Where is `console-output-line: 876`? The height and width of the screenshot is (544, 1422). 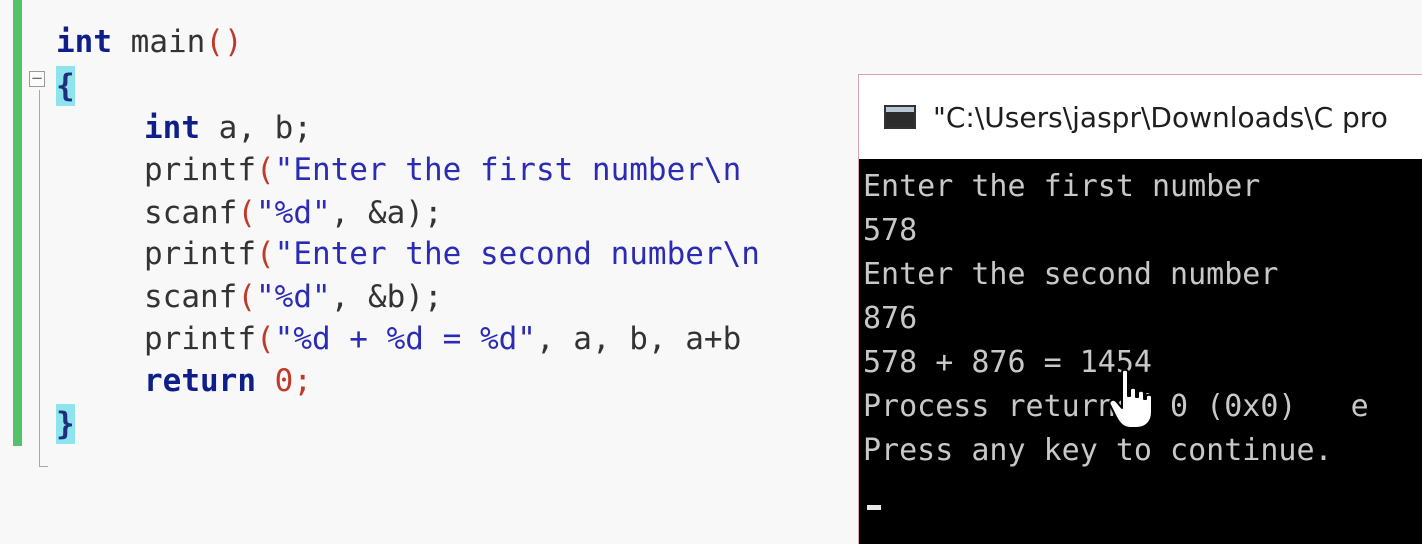
console-output-line: 876 is located at coordinates (890, 318).